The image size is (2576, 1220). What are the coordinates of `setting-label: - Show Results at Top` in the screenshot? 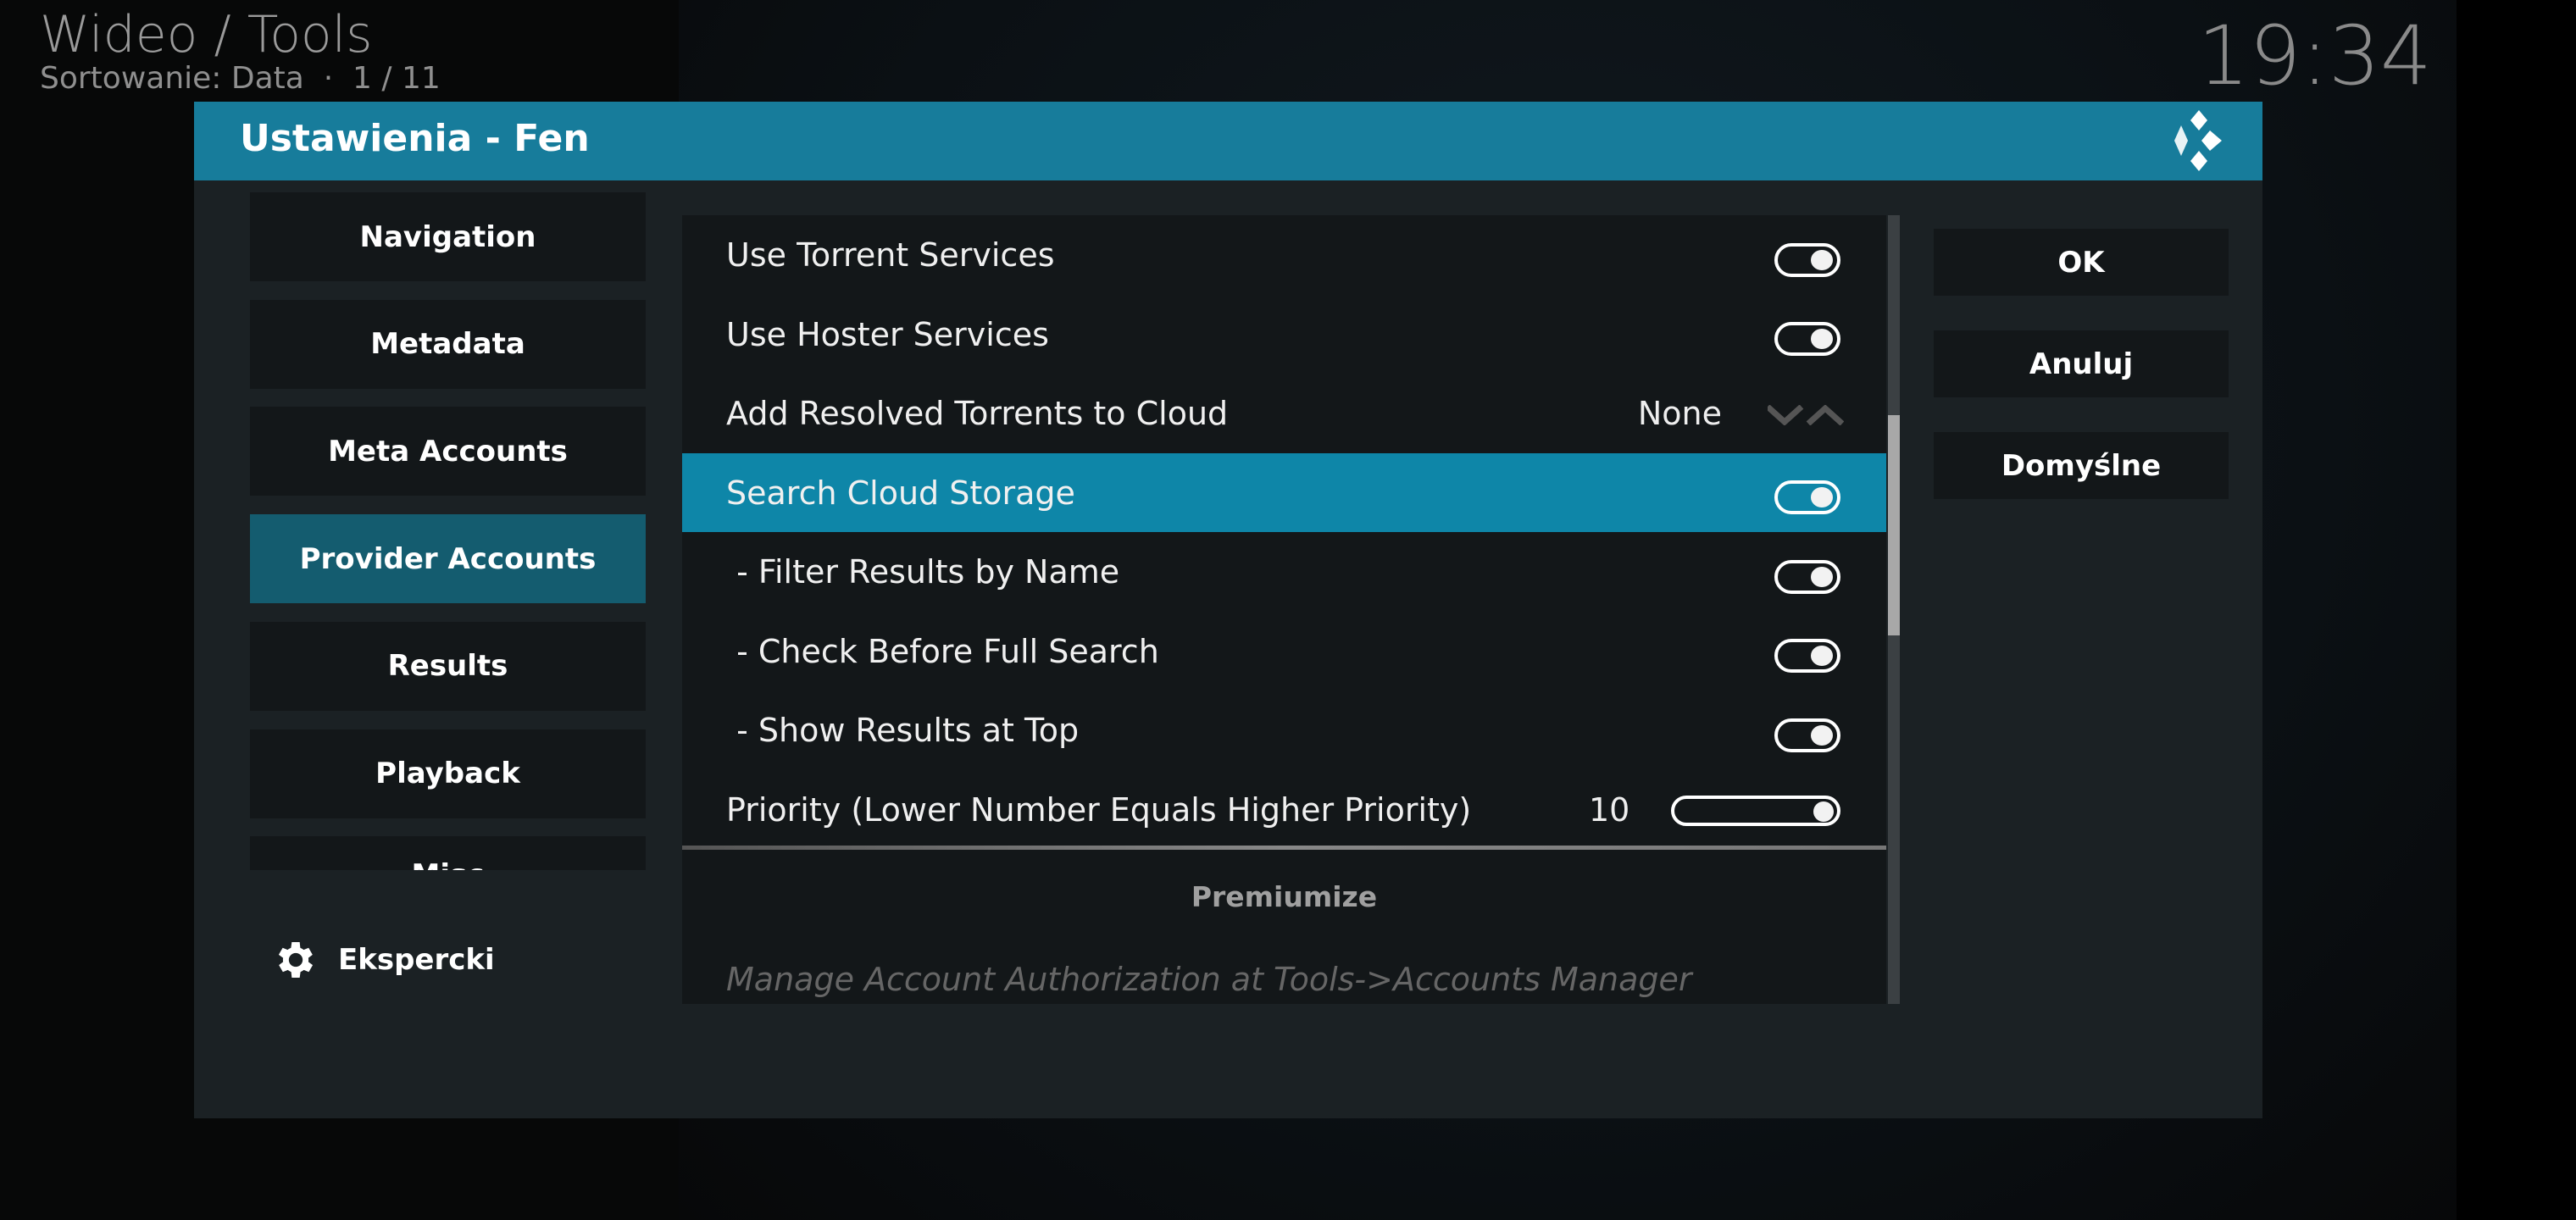 It's located at (903, 730).